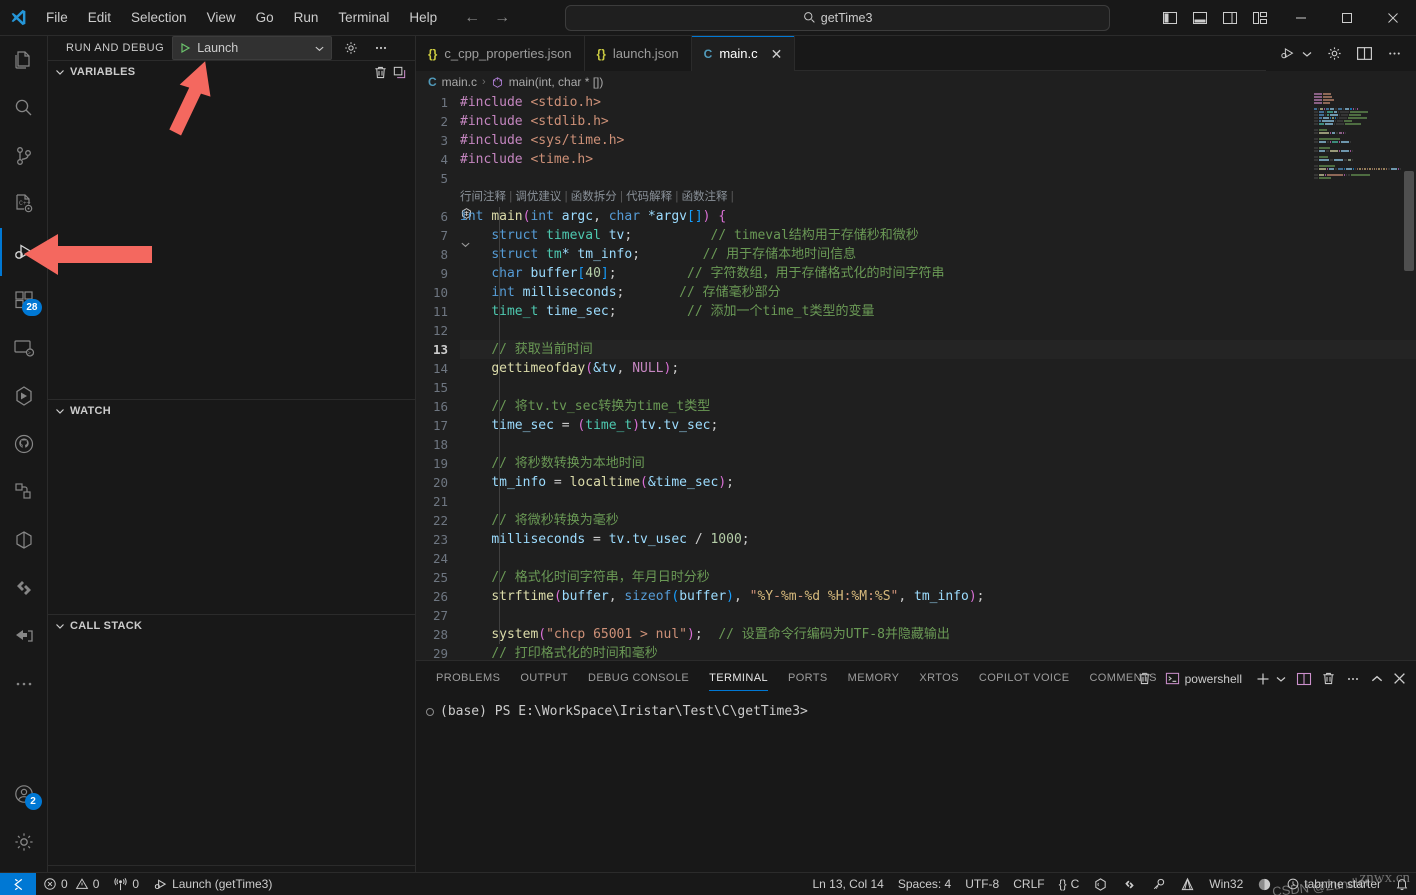 The width and height of the screenshot is (1416, 895). I want to click on panel-tab-copilot-voice: COPILOT VOICE, so click(1024, 678).